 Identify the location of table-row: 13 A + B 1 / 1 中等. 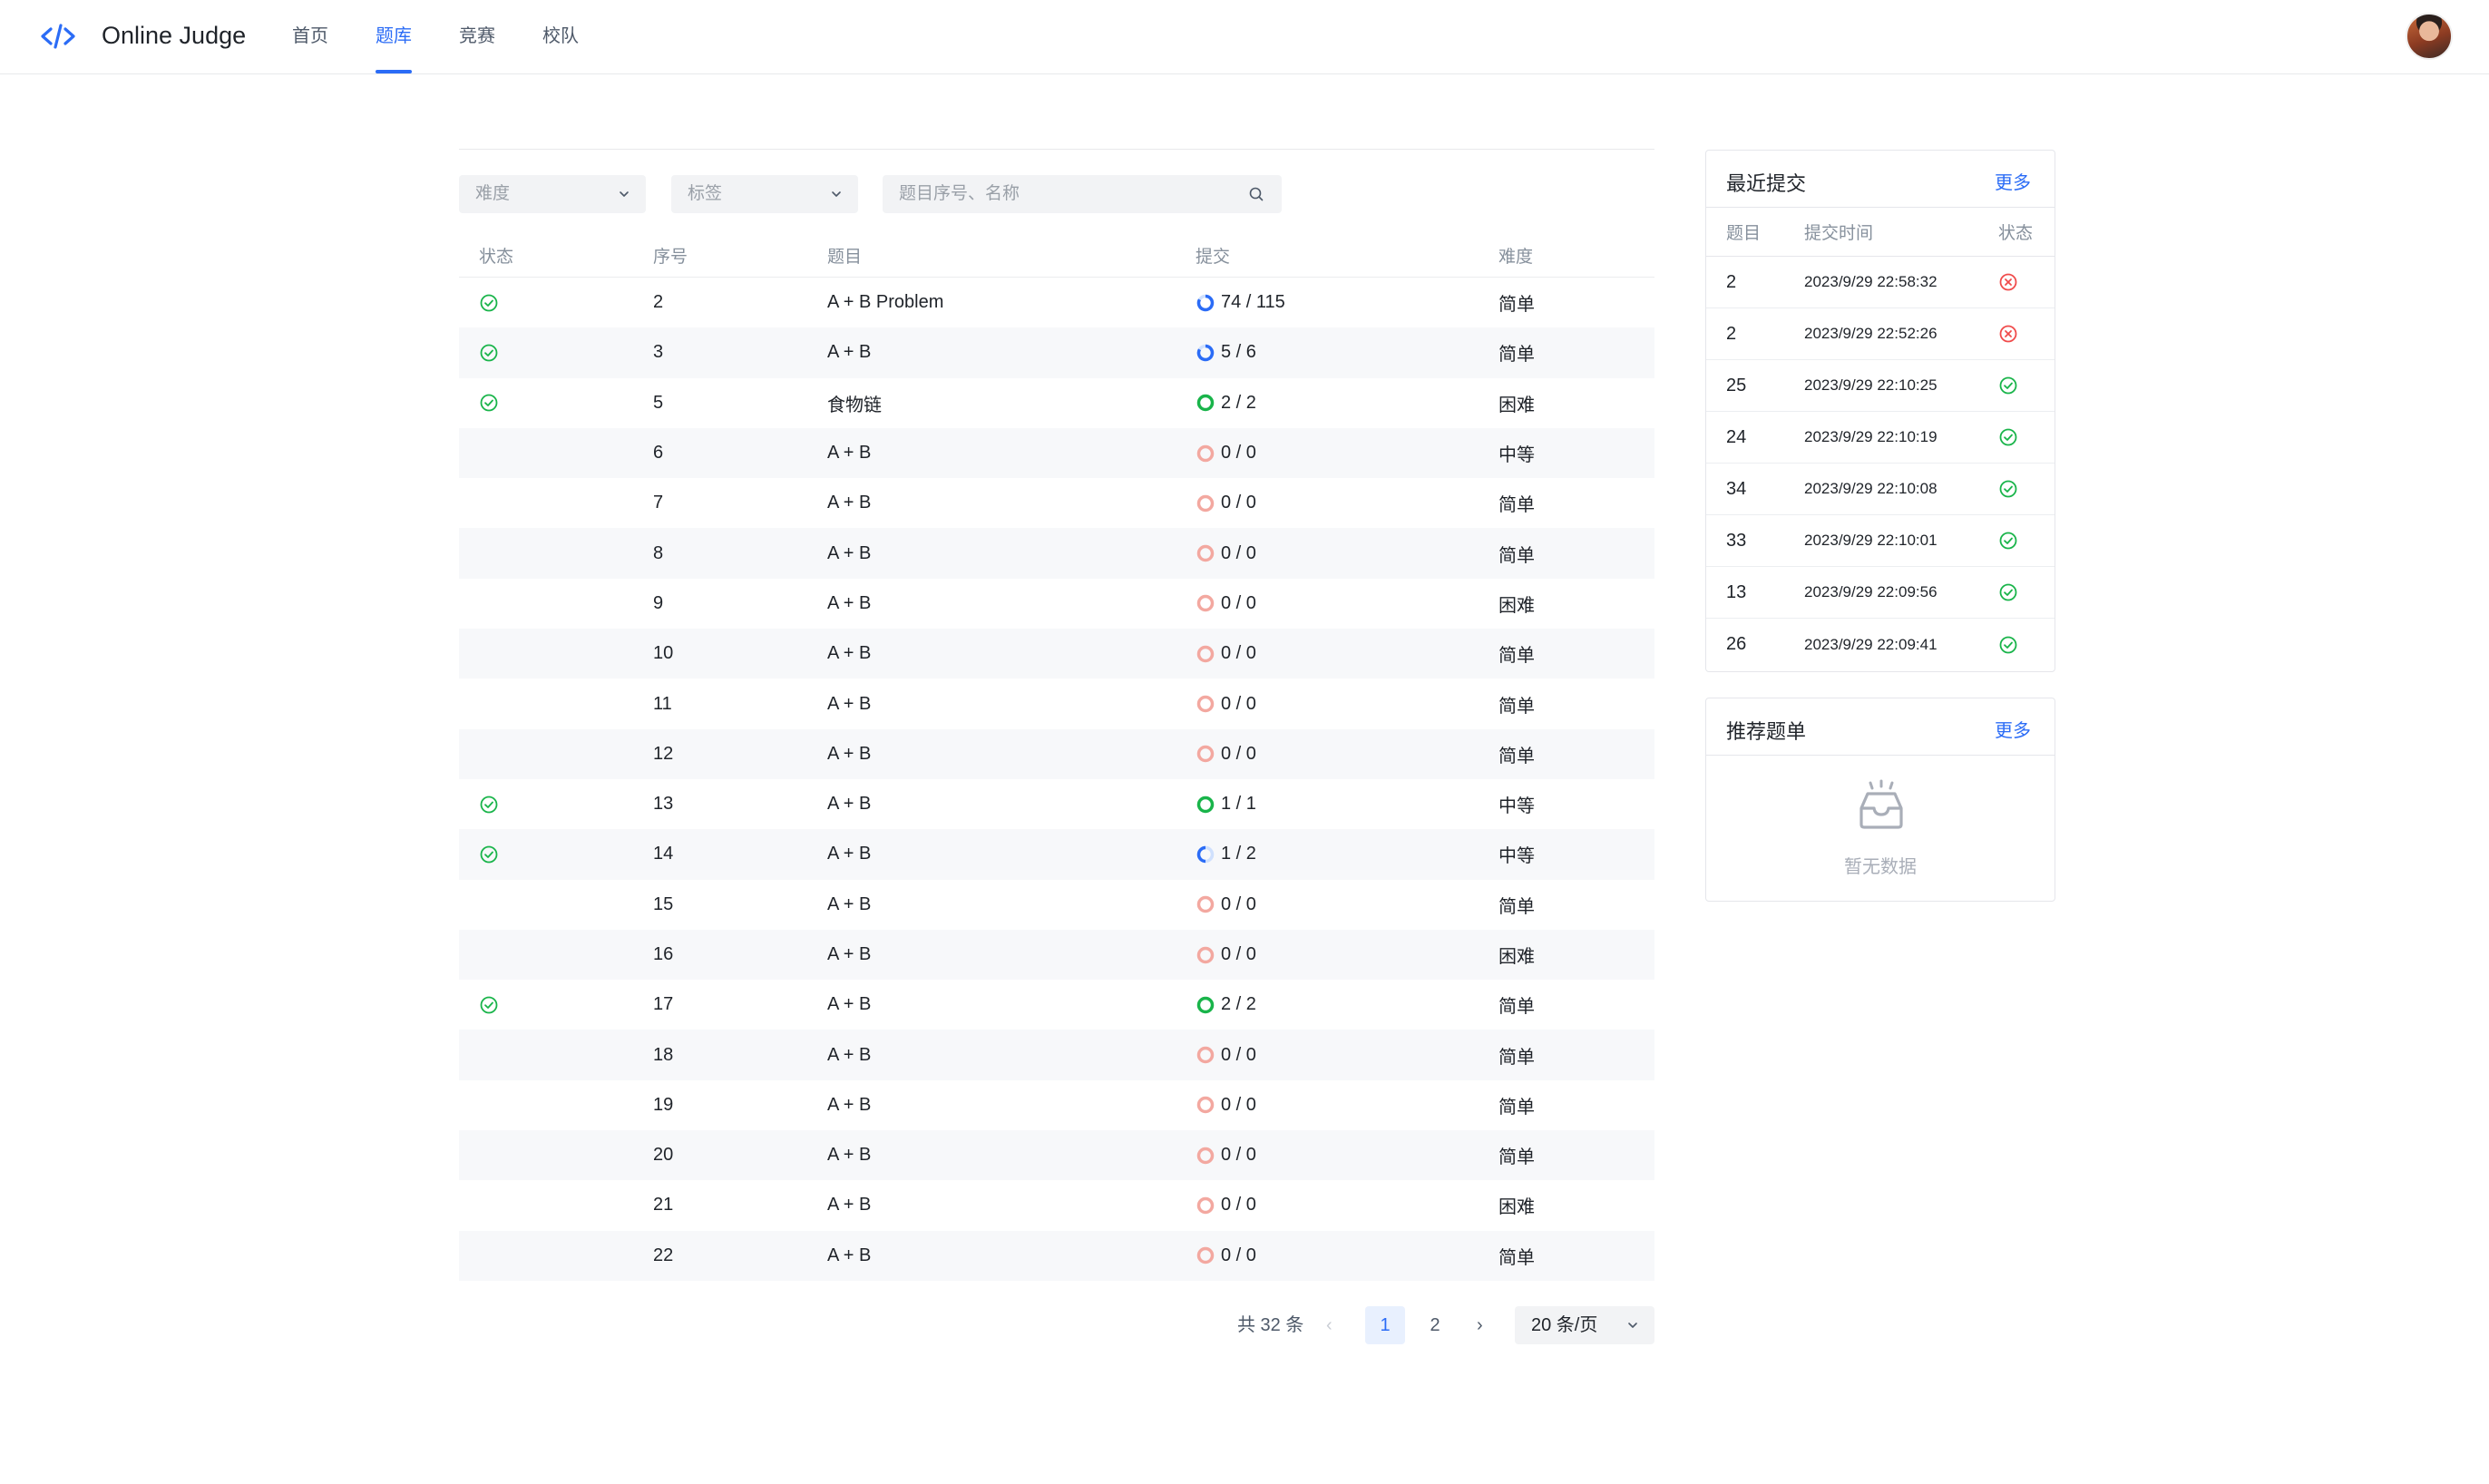
(1056, 804).